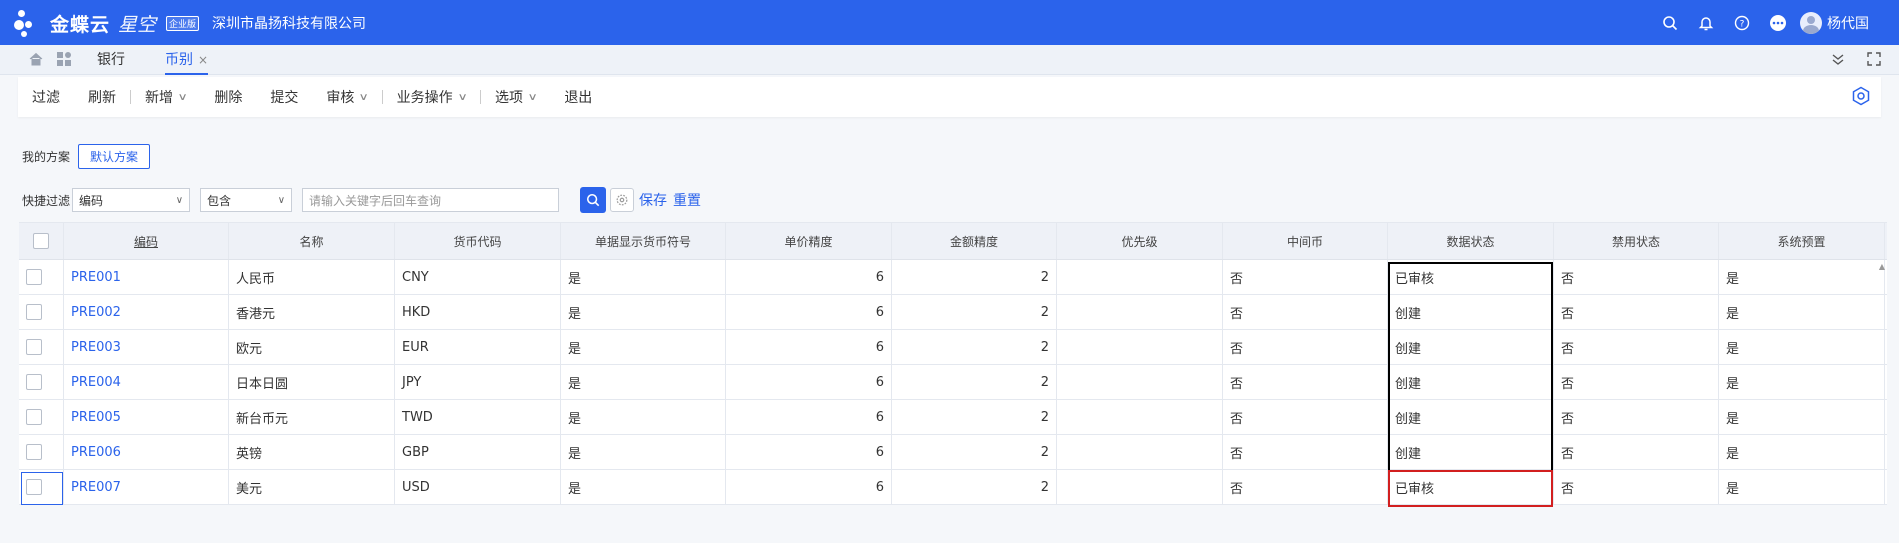 The width and height of the screenshot is (1899, 543). What do you see at coordinates (289, 23) in the screenshot?
I see `company-name: 深圳市晶扬科技有限公司` at bounding box center [289, 23].